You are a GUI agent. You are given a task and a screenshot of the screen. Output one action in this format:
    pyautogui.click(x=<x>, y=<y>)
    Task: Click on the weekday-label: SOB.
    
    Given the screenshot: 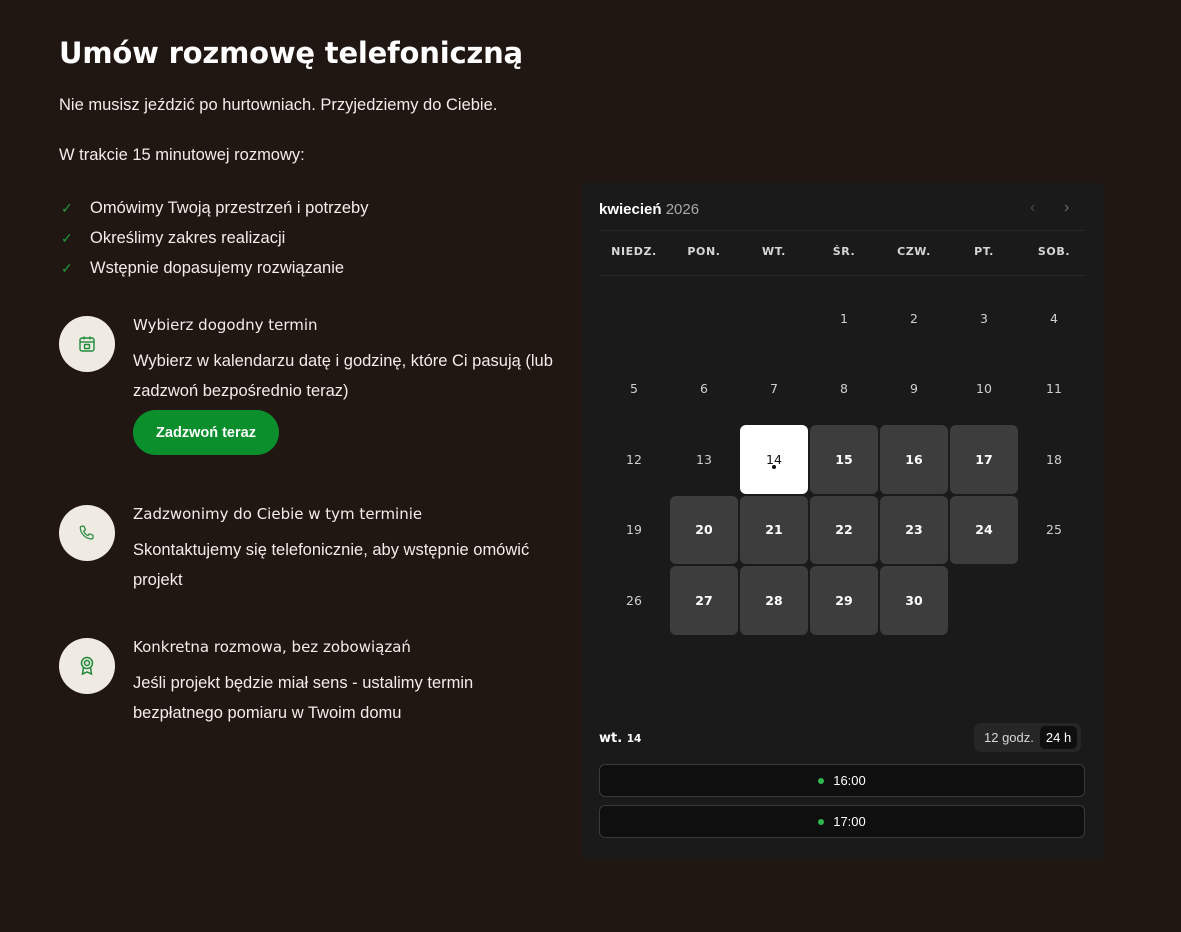 What is the action you would take?
    pyautogui.click(x=1054, y=251)
    